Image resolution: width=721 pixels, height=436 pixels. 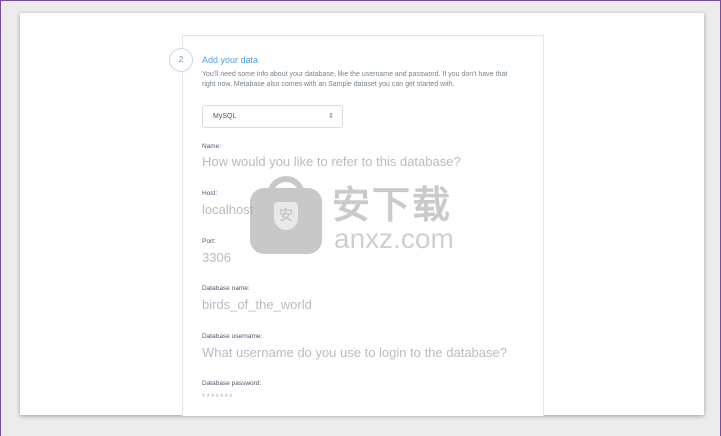 I want to click on name-label: Name:, so click(x=212, y=146).